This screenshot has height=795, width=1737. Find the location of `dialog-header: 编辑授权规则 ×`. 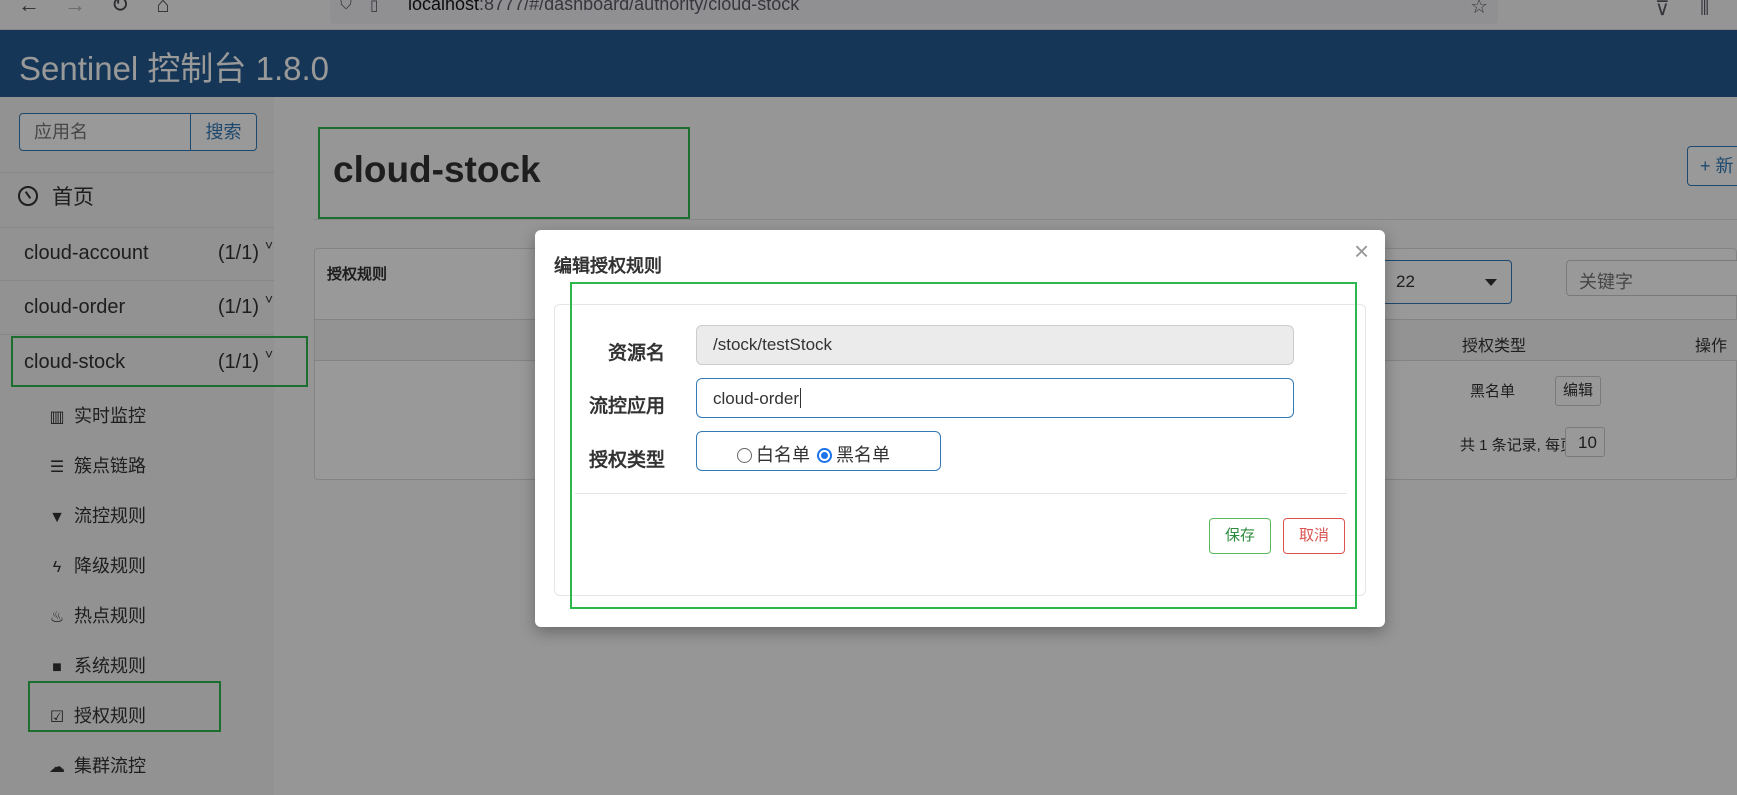

dialog-header: 编辑授权规则 × is located at coordinates (960, 253).